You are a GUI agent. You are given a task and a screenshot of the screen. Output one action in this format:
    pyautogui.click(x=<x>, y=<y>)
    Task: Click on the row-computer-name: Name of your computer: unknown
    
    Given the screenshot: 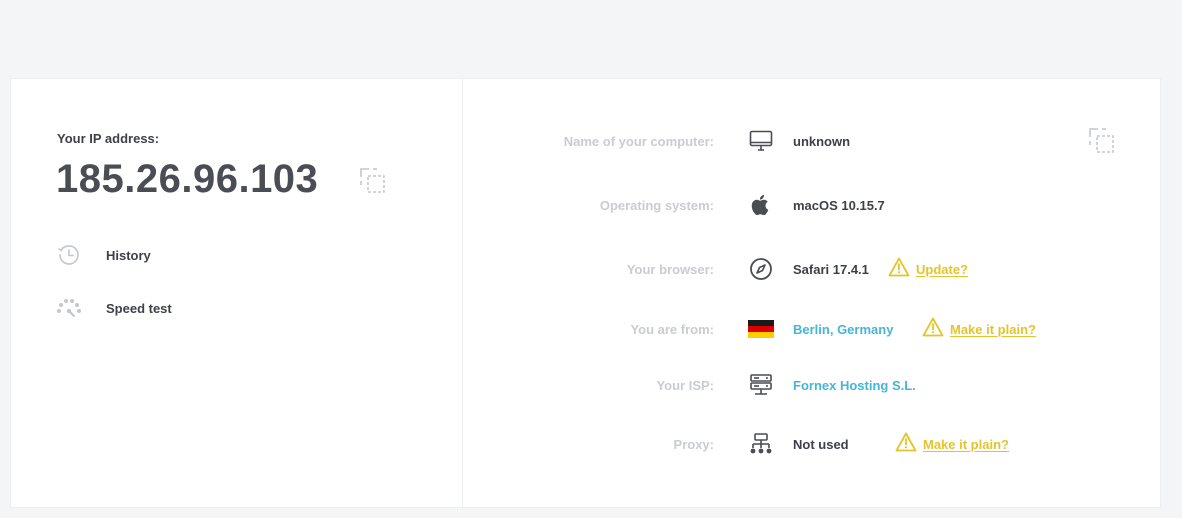 What is the action you would take?
    pyautogui.click(x=811, y=141)
    